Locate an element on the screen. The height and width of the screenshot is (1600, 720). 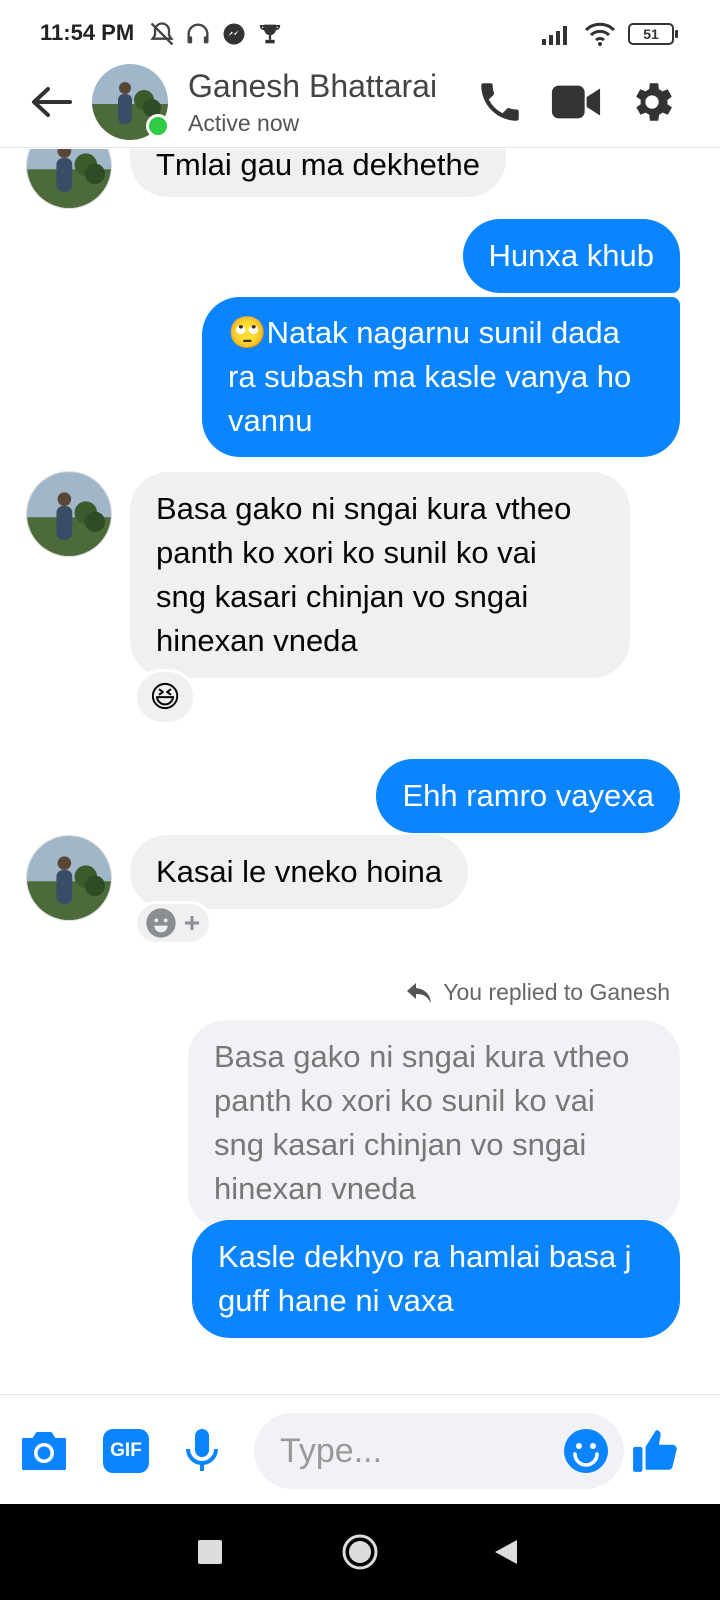
quoted-text-line: sng kasari chinjan vo sngai is located at coordinates (400, 1144).